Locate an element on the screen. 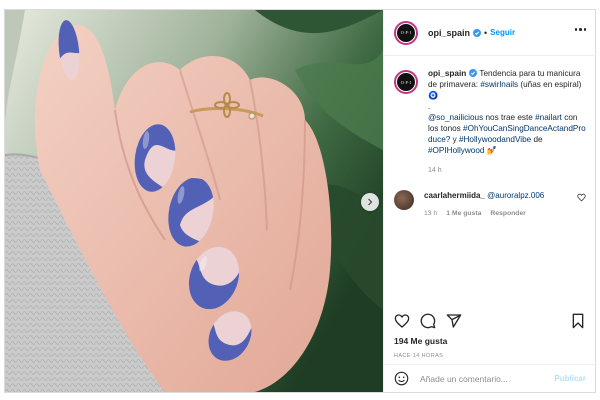 The height and width of the screenshot is (400, 600). heart-icon is located at coordinates (402, 321).